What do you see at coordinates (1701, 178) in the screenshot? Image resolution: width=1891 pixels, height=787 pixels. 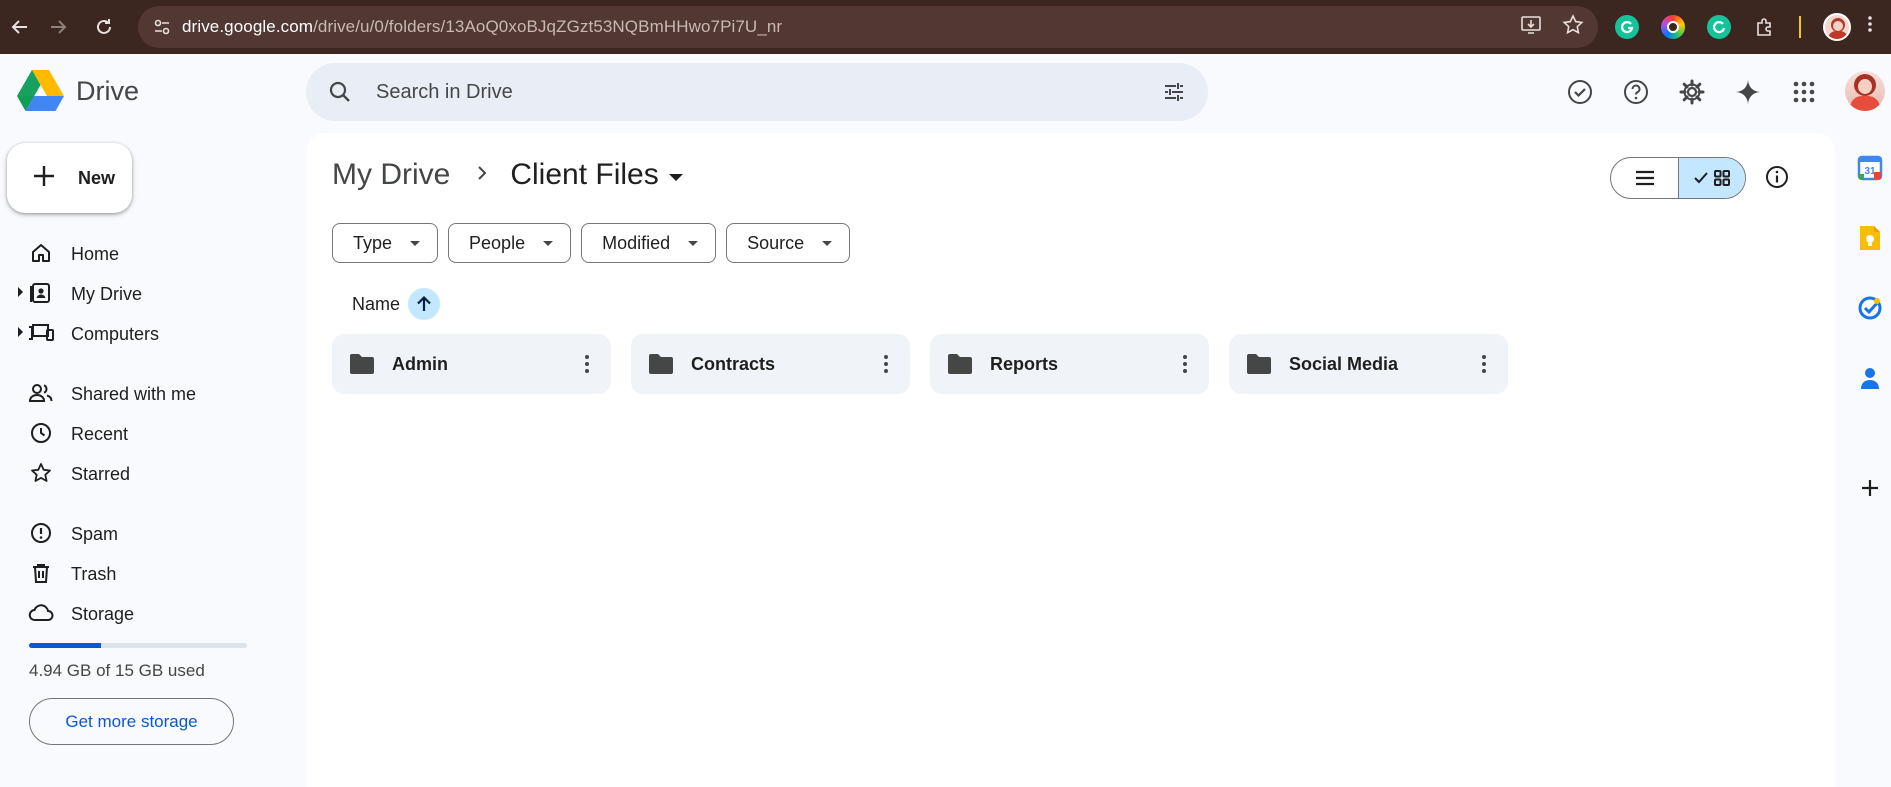 I see `check-icon` at bounding box center [1701, 178].